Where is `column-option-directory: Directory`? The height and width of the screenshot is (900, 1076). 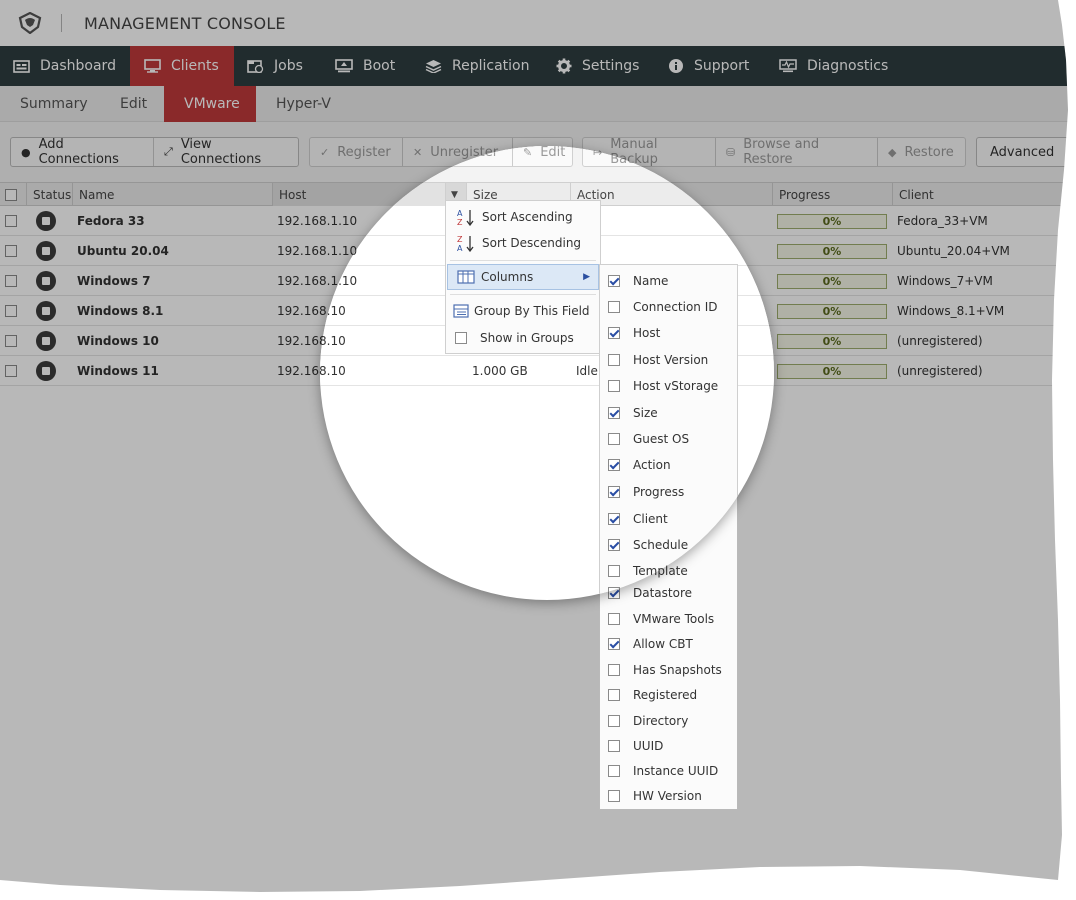 column-option-directory: Directory is located at coordinates (668, 721).